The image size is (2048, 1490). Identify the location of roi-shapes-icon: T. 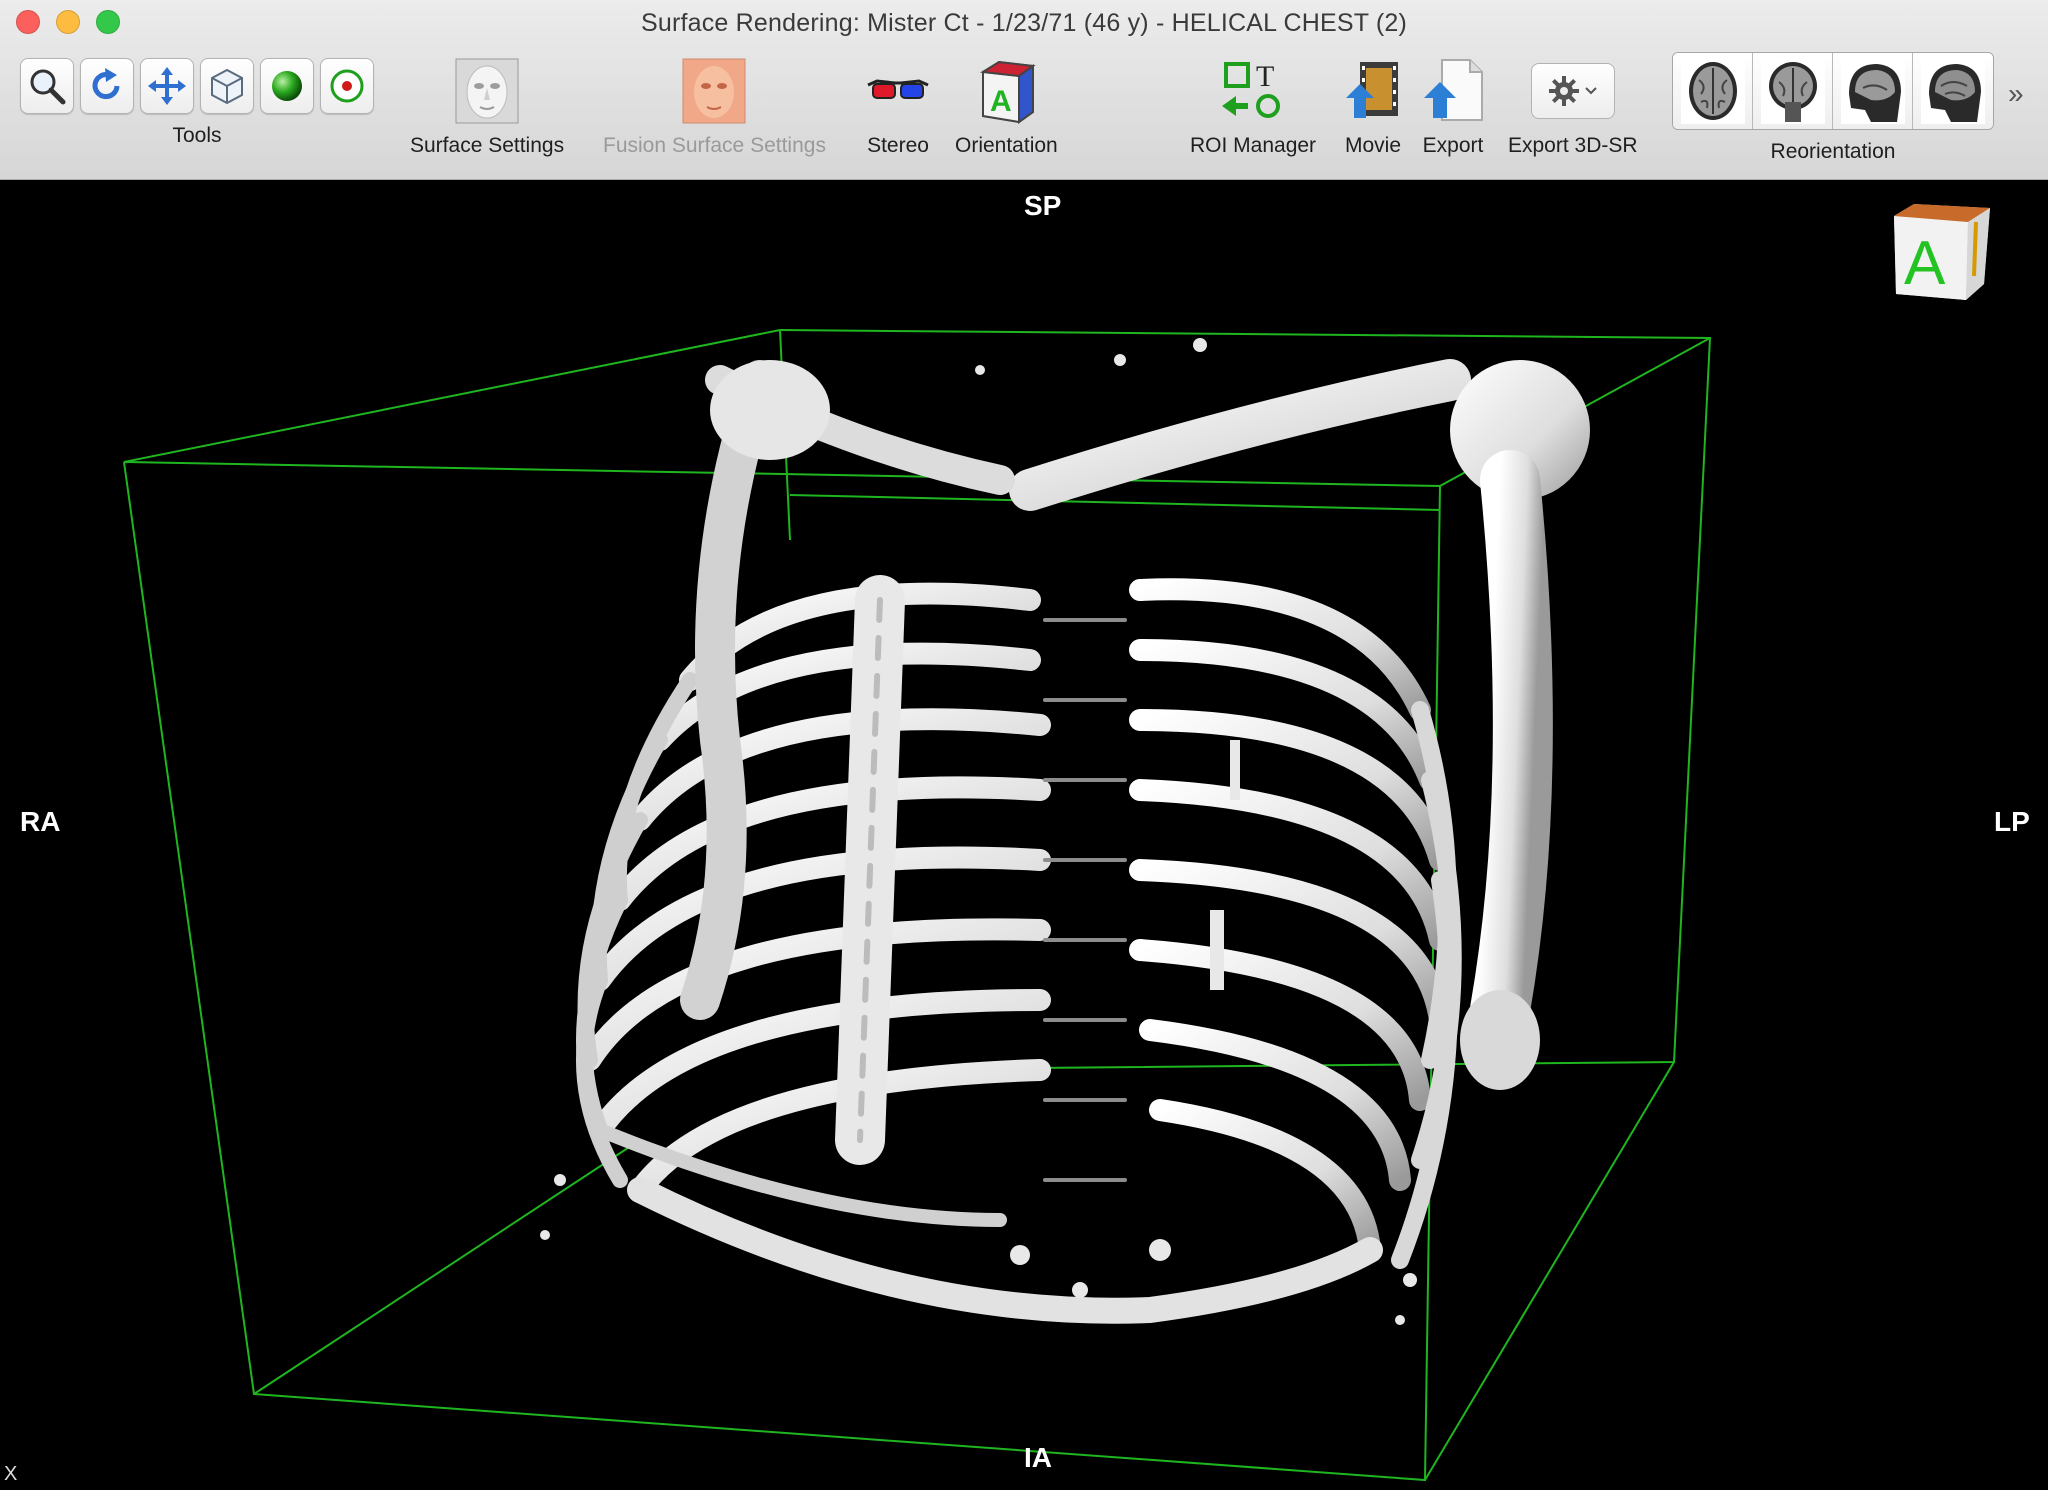
(1253, 91).